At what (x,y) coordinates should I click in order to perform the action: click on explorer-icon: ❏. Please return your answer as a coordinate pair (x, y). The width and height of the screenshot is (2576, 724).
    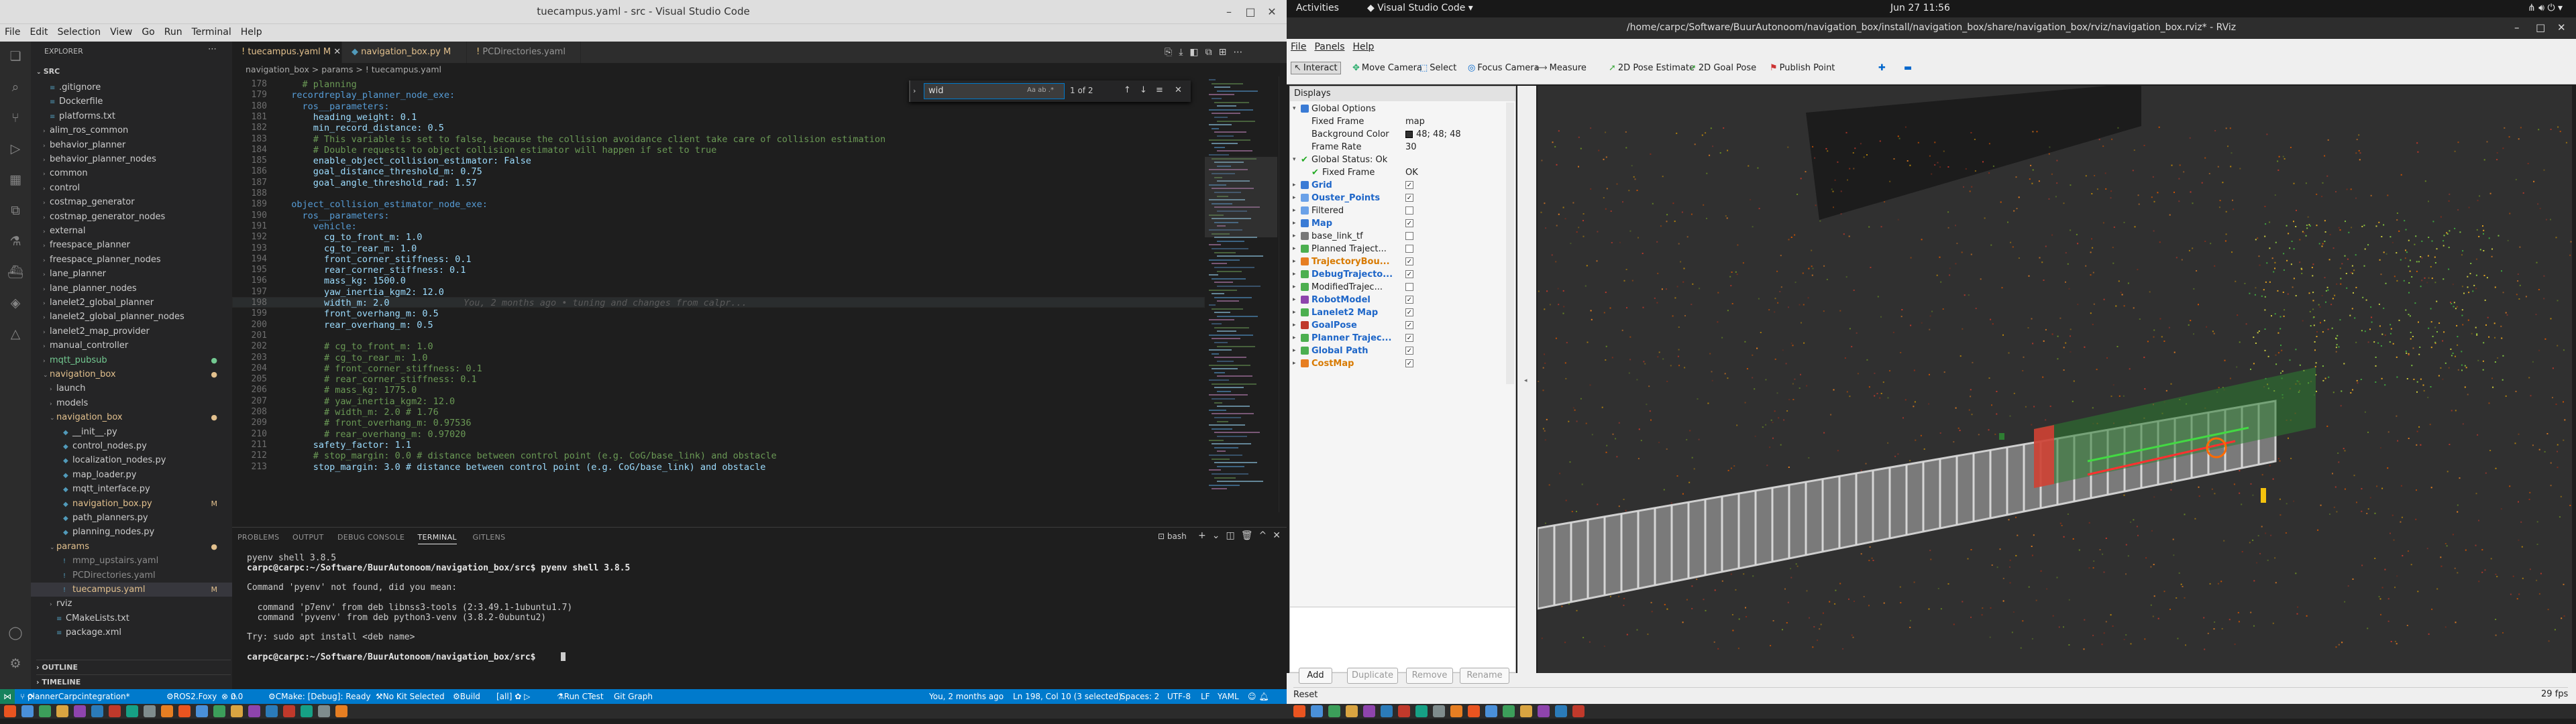
    Looking at the image, I should click on (15, 56).